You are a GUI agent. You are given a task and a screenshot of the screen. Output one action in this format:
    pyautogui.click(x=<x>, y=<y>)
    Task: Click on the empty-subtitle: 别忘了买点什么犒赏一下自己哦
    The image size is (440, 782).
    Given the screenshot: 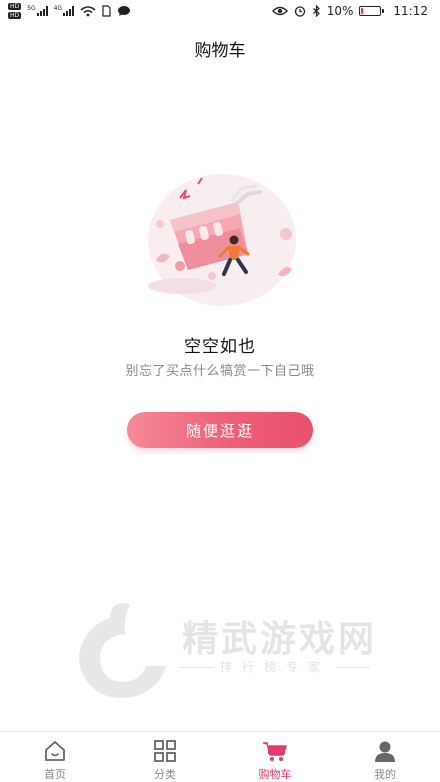 What is the action you would take?
    pyautogui.click(x=220, y=371)
    